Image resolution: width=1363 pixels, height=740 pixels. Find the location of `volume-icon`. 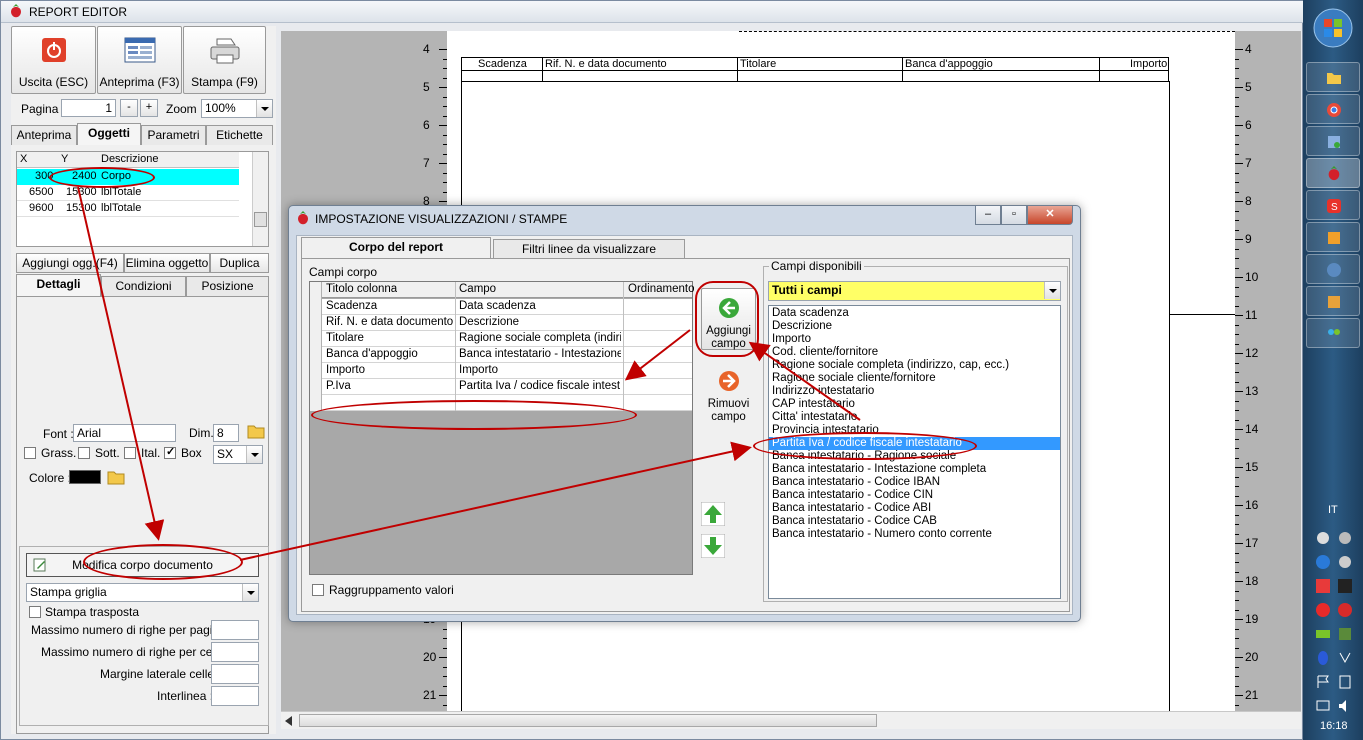

volume-icon is located at coordinates (1345, 706).